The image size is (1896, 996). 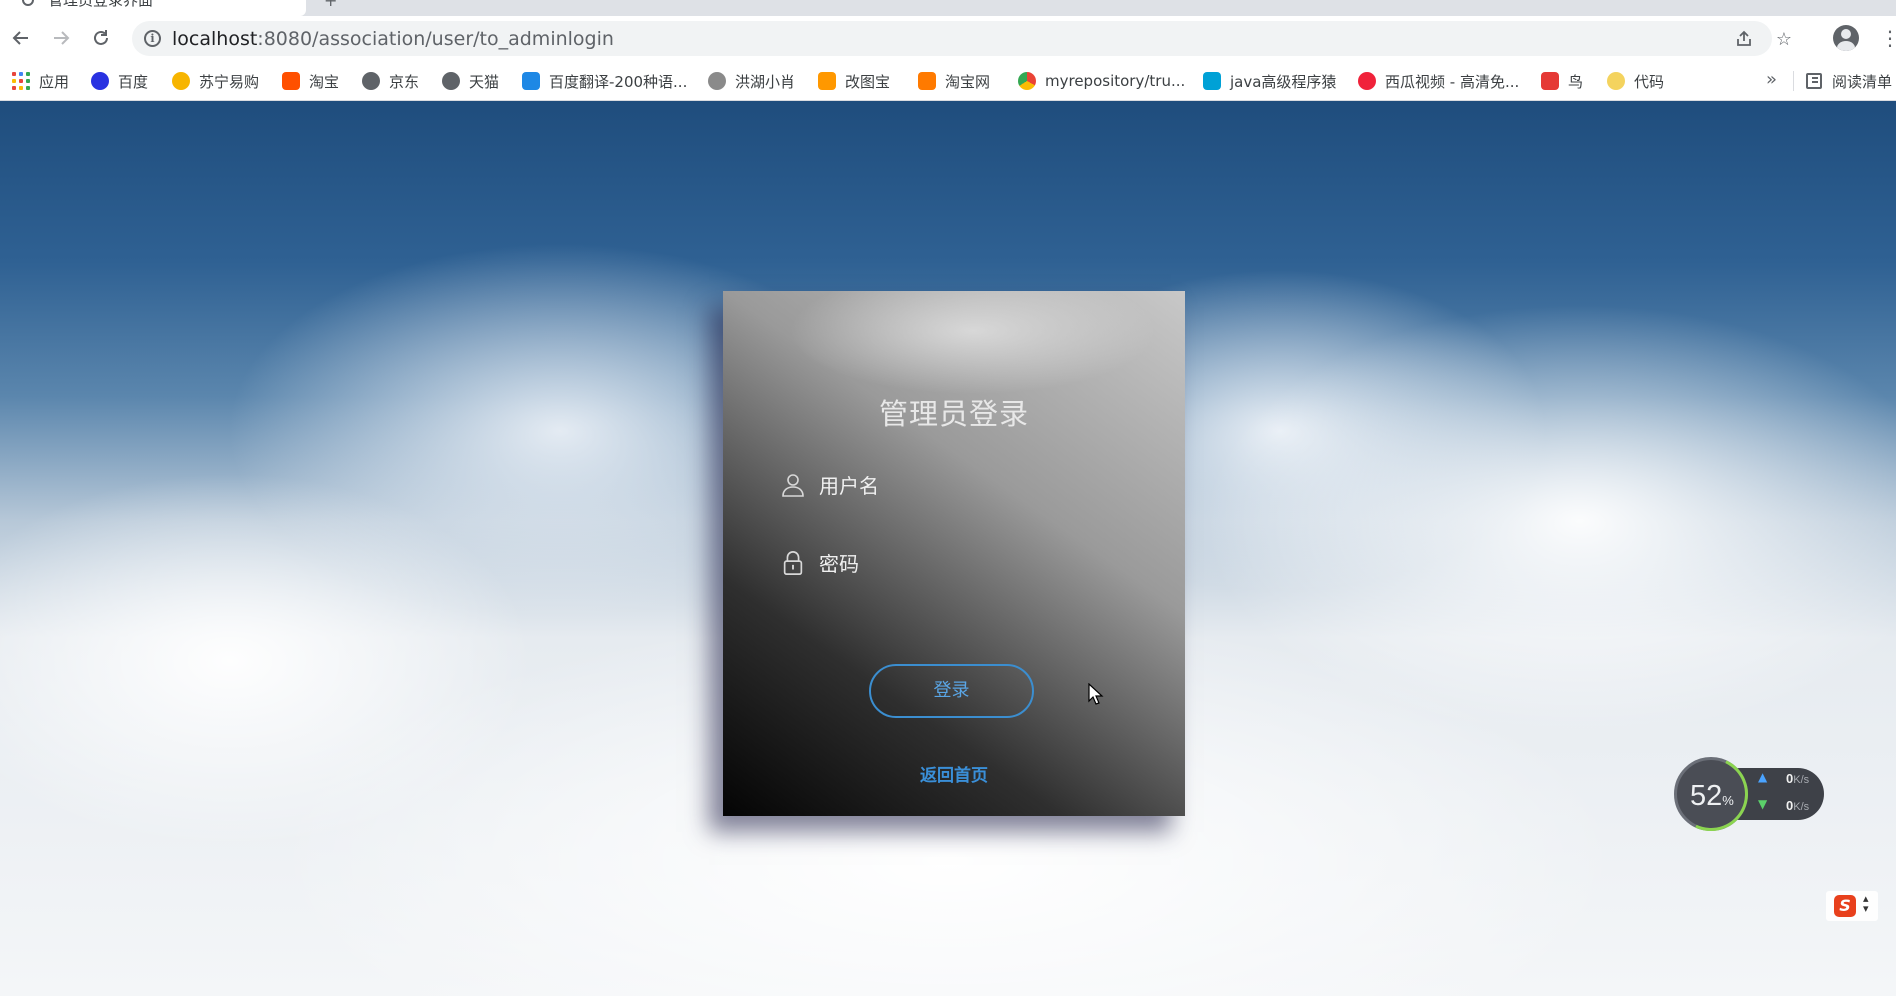 I want to click on arrow-left-icon, so click(x=21, y=38).